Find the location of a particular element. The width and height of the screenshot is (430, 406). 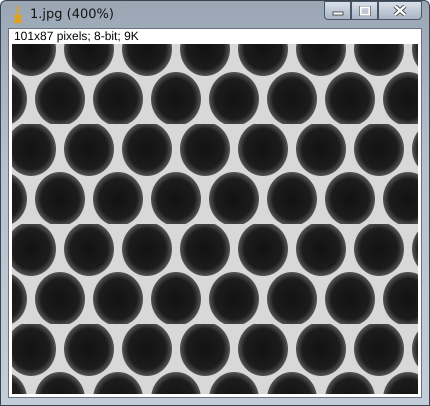

close-icon is located at coordinates (400, 10).